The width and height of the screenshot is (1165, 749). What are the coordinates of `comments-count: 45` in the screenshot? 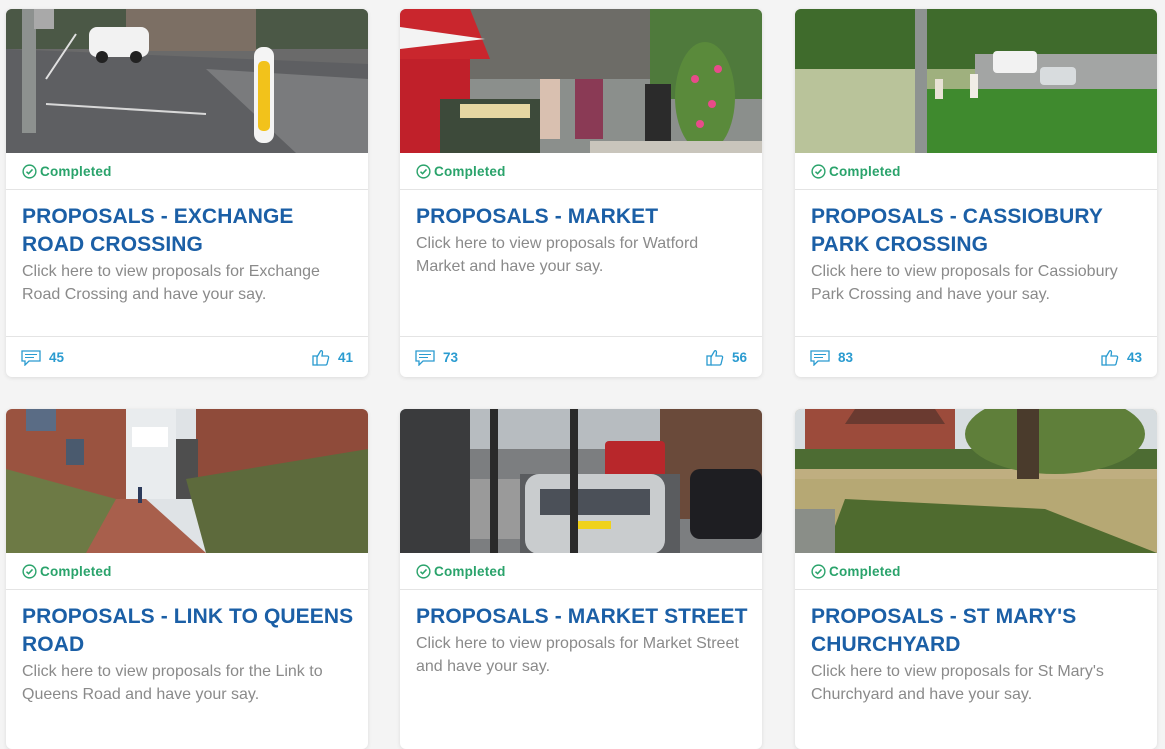 It's located at (43, 357).